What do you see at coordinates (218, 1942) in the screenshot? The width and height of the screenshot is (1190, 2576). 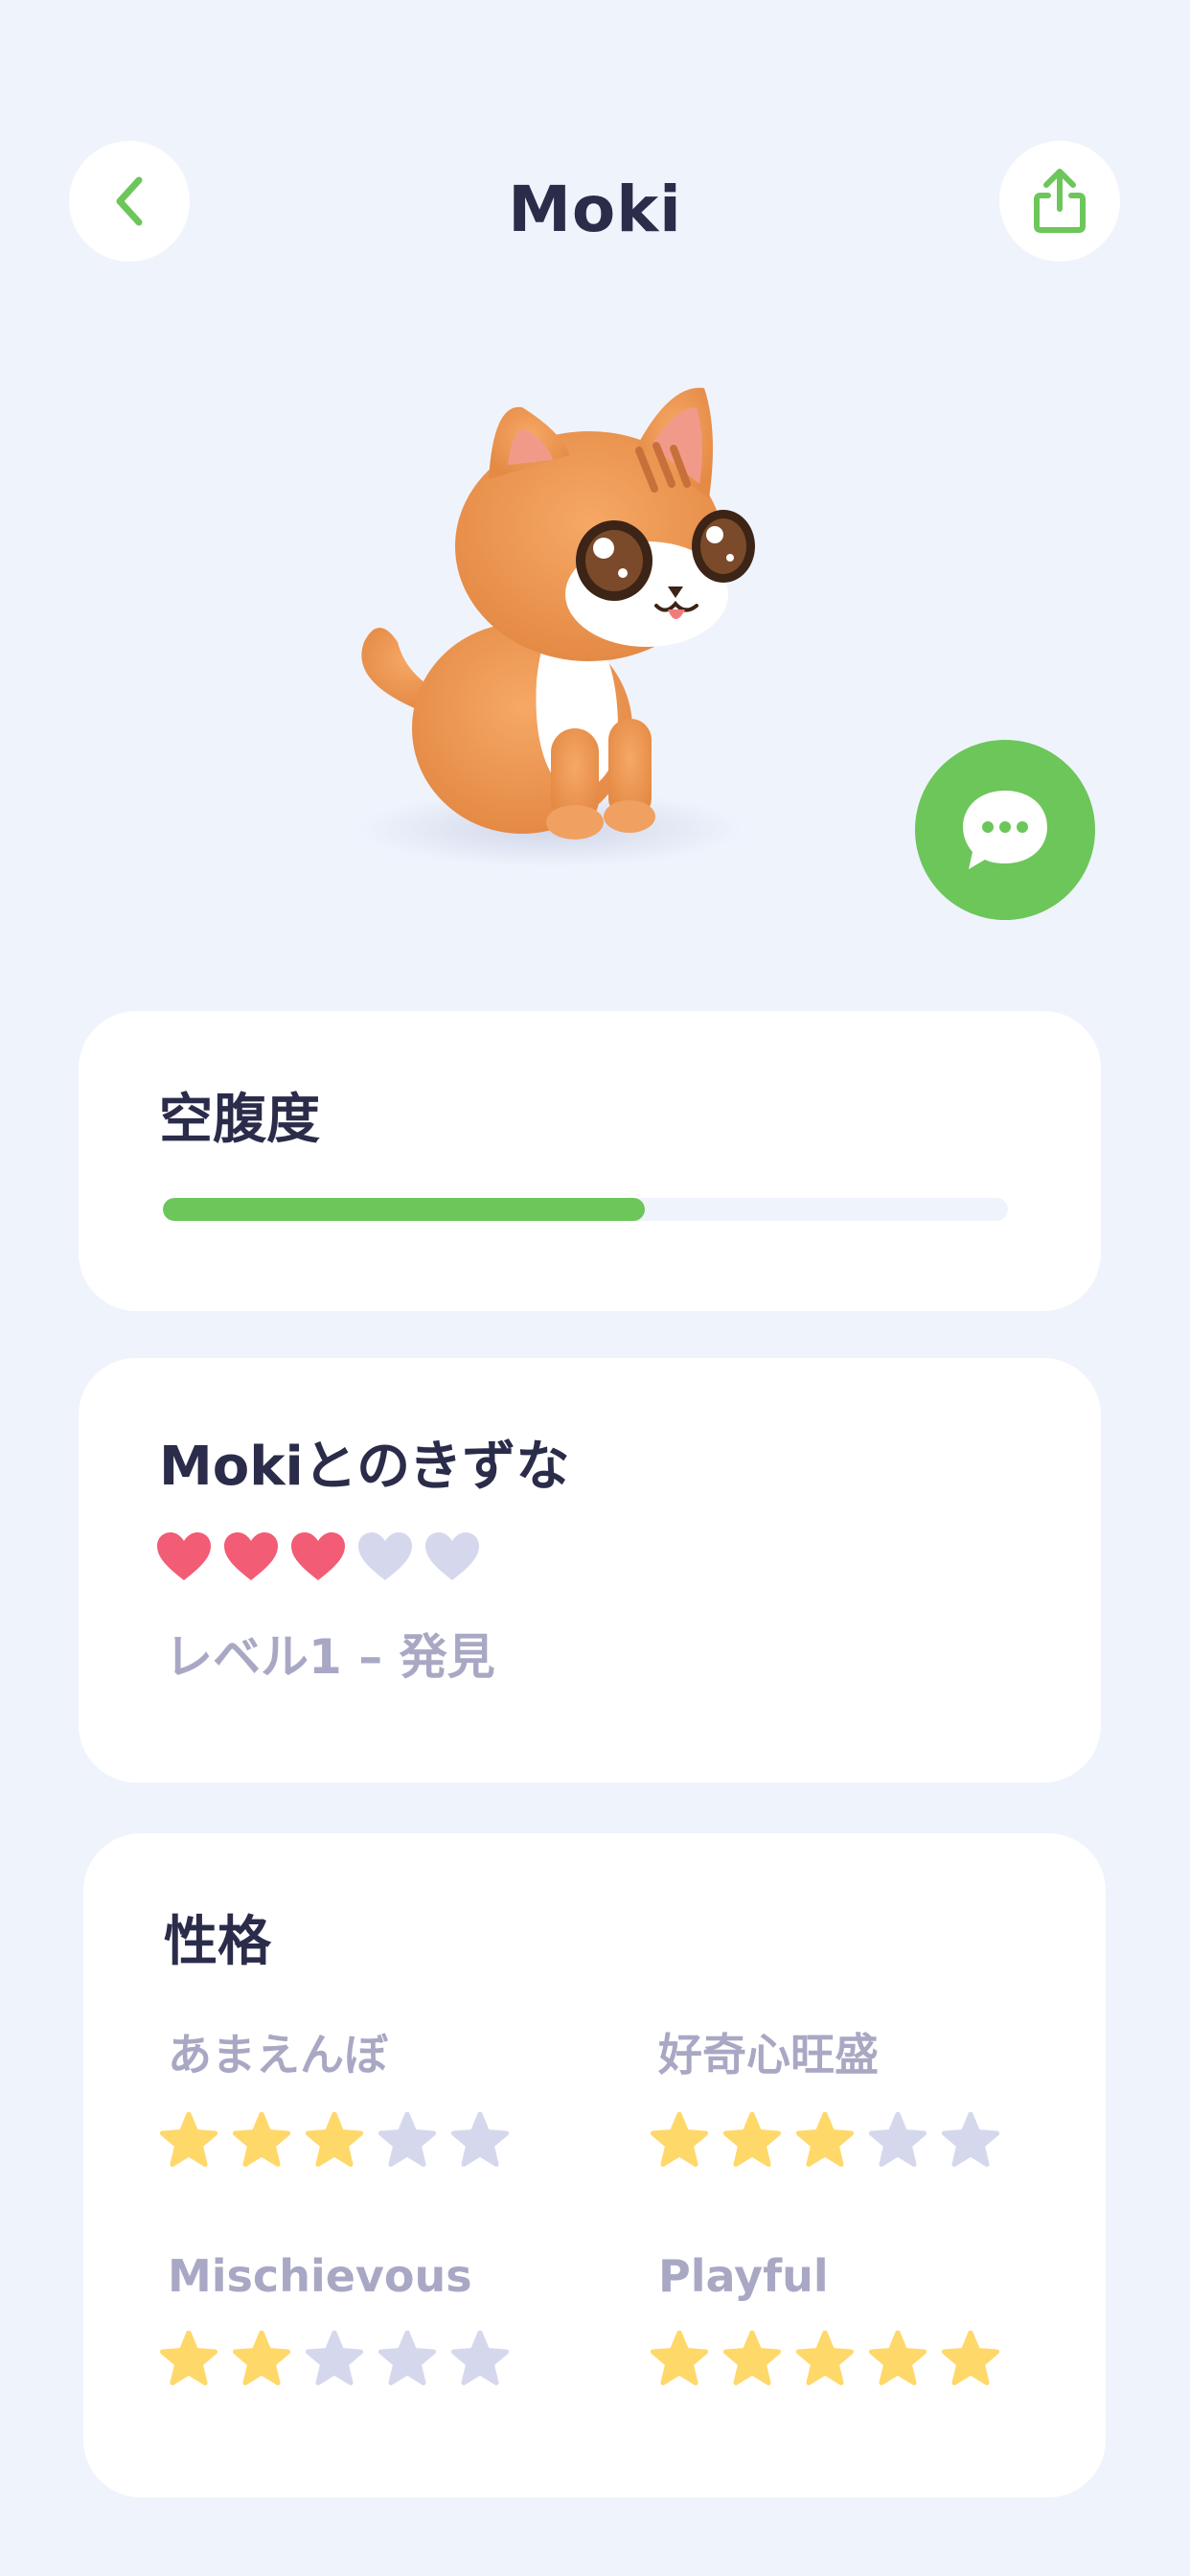 I see `personality-title: 性格` at bounding box center [218, 1942].